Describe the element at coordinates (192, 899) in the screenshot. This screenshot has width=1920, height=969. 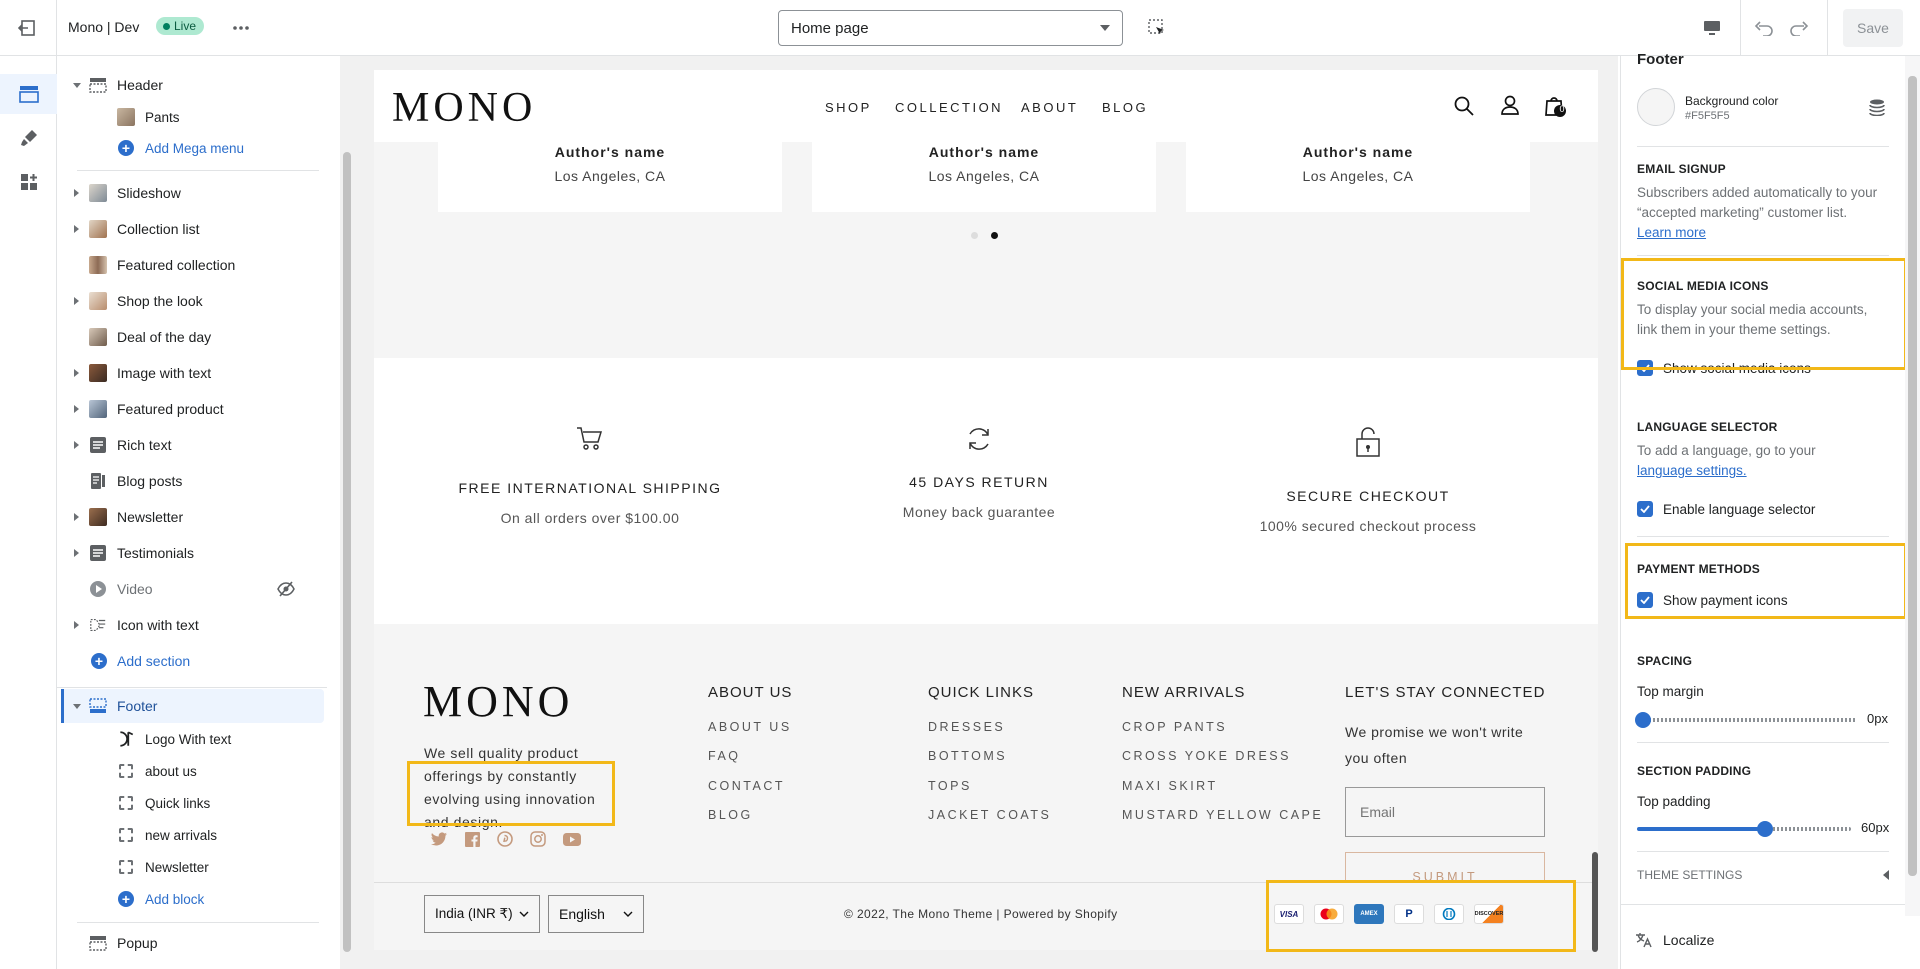
I see `add-block-button: + Add block` at that location.